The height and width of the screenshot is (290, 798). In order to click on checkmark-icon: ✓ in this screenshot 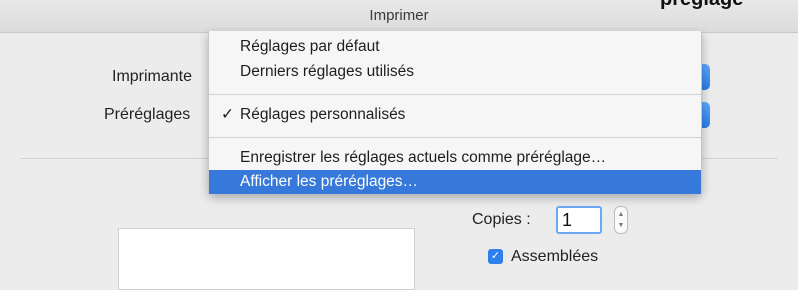, I will do `click(495, 256)`.